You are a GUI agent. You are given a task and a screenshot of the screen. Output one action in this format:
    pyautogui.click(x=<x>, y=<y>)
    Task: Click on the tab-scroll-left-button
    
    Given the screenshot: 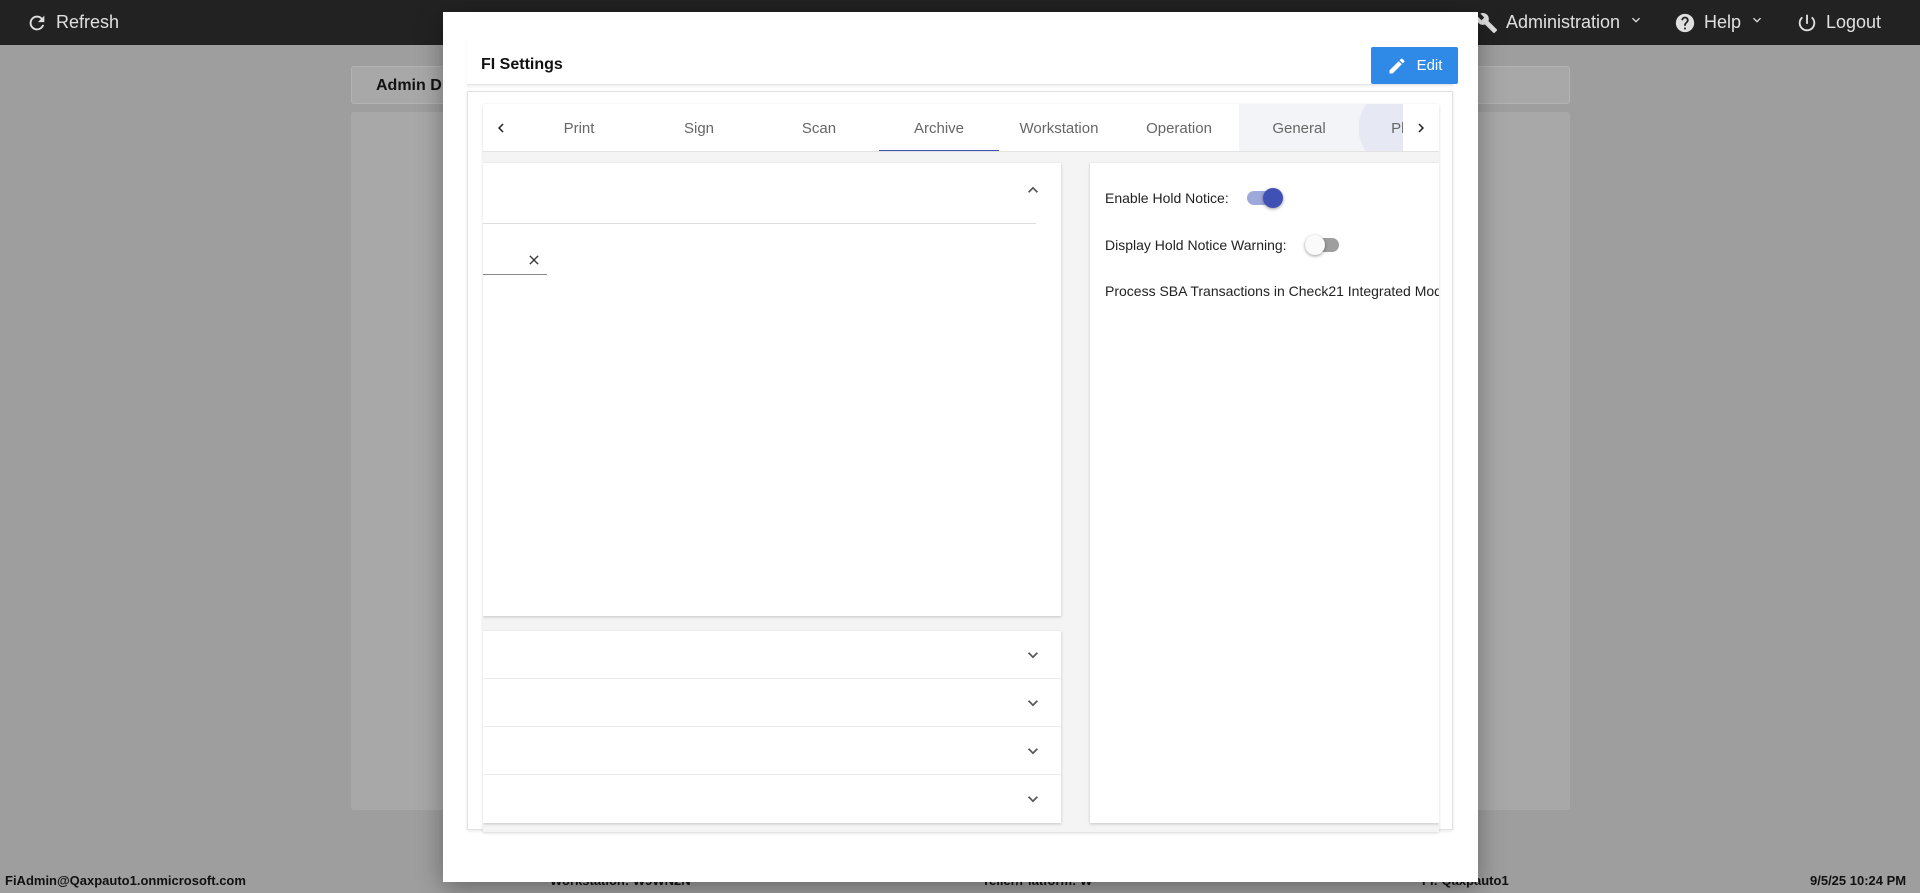 What is the action you would take?
    pyautogui.click(x=501, y=127)
    